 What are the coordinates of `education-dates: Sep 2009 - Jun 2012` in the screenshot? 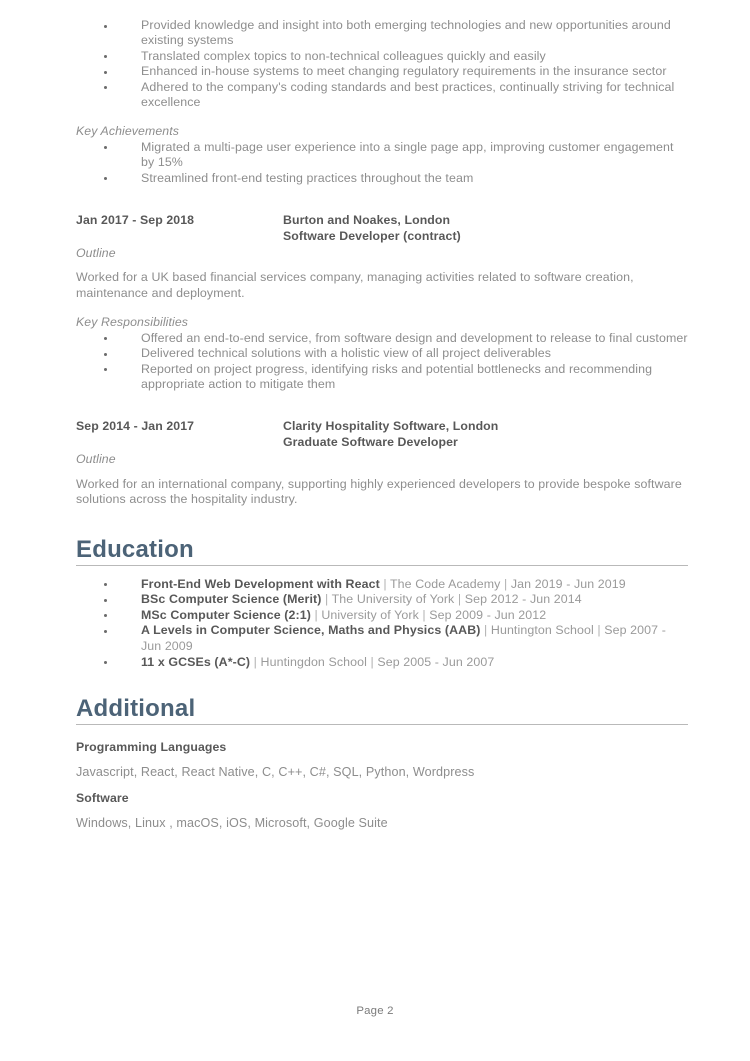 It's located at (488, 614).